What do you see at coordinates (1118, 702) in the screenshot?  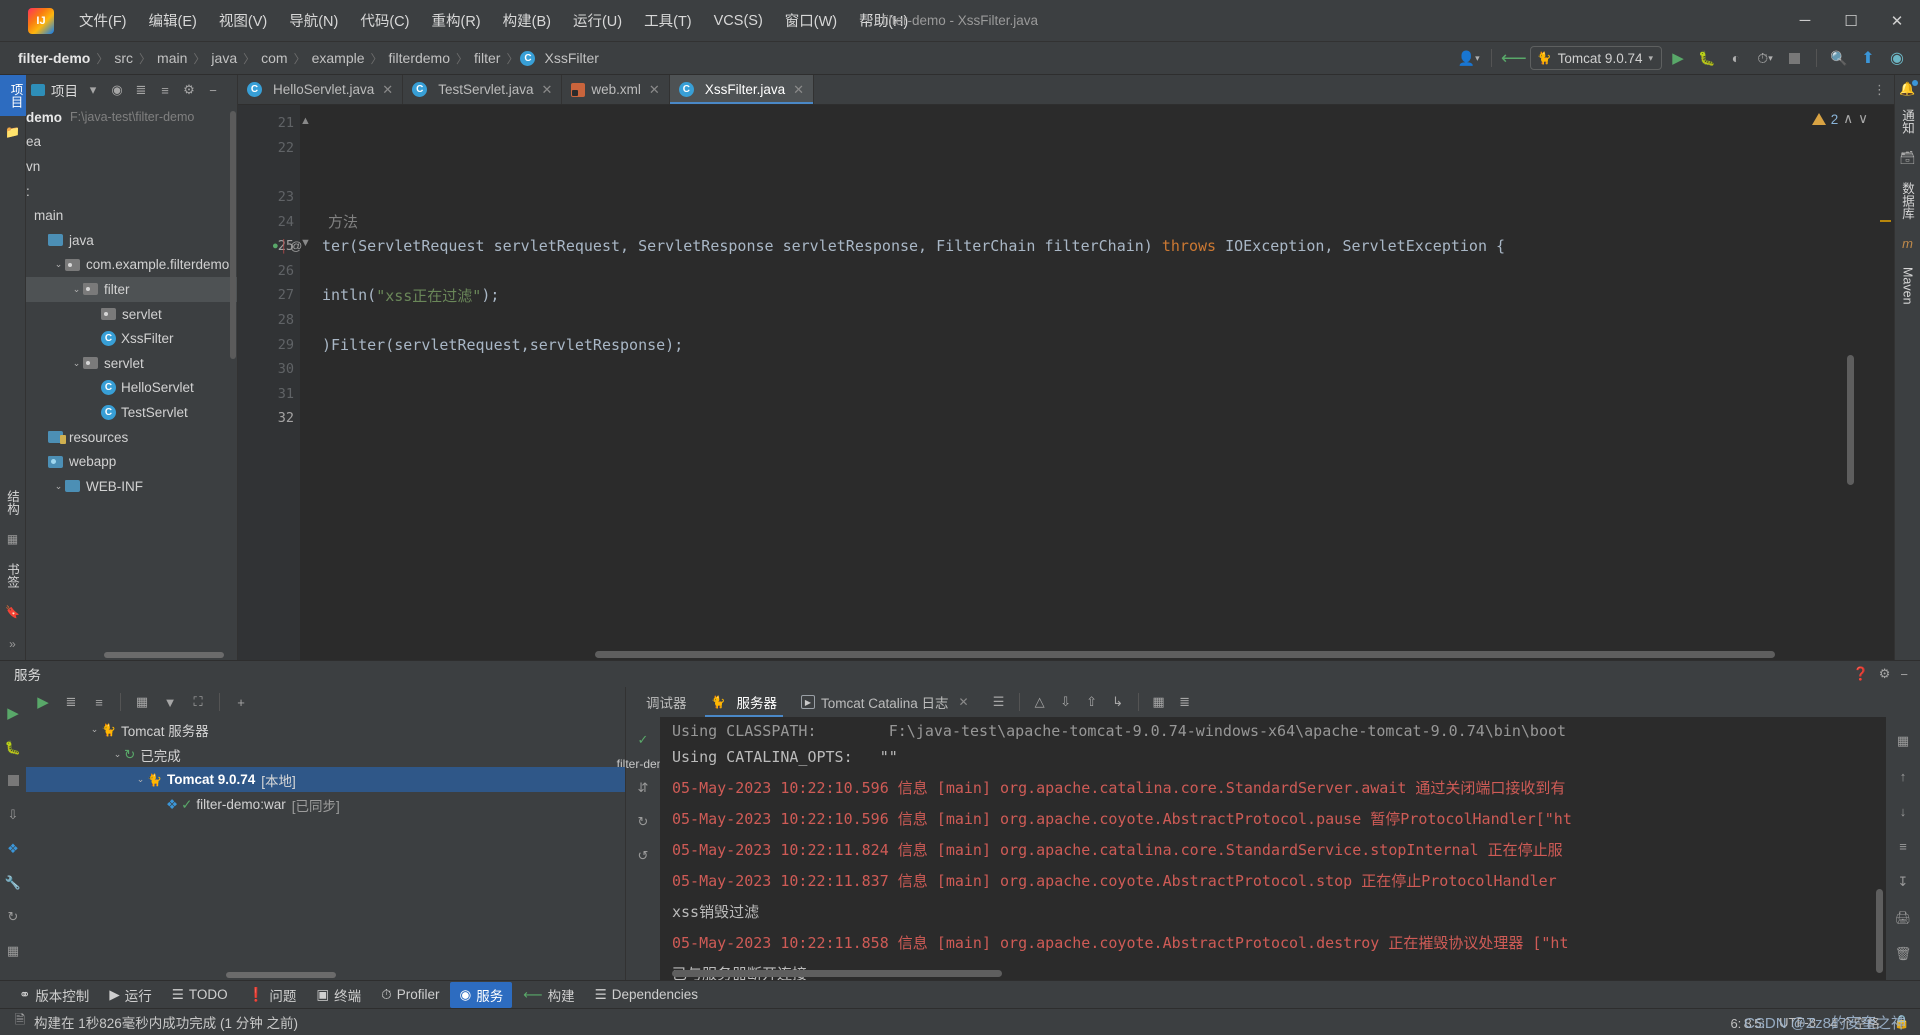 I see `jump-end-icon: ↳` at bounding box center [1118, 702].